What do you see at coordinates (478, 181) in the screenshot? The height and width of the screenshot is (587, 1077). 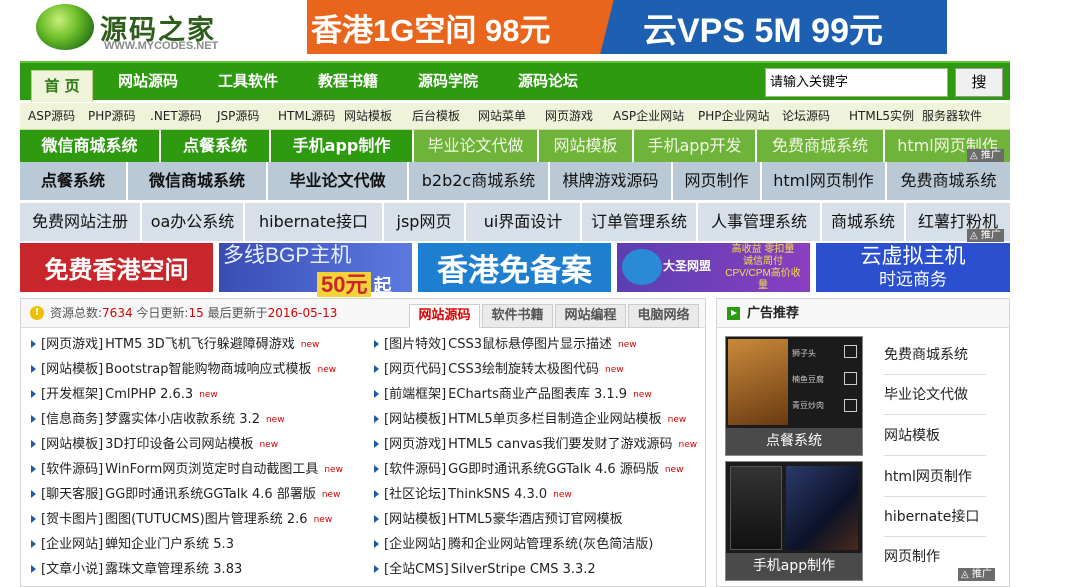 I see `tag-link: b2b2c商城系统` at bounding box center [478, 181].